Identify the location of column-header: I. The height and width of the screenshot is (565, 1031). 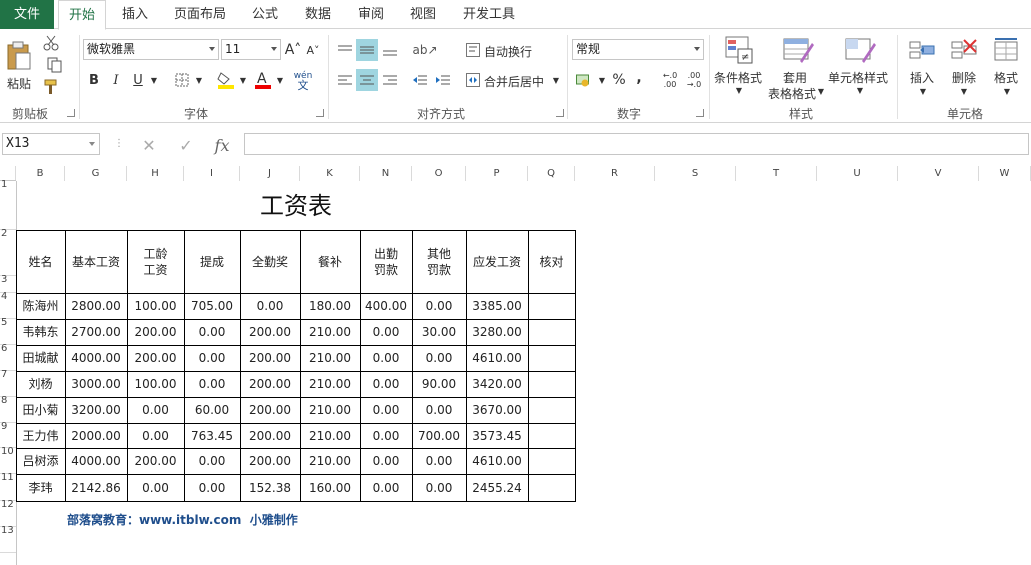
(212, 173).